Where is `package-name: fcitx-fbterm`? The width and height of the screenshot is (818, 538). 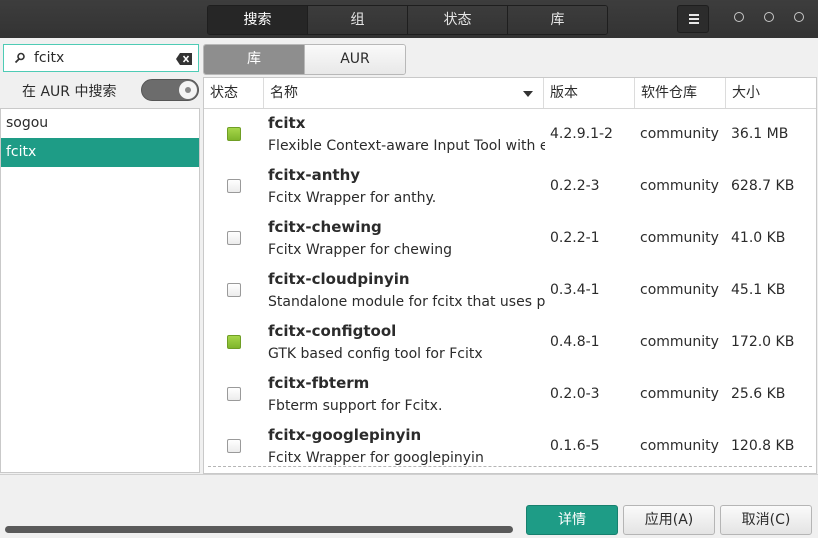
package-name: fcitx-fbterm is located at coordinates (319, 383).